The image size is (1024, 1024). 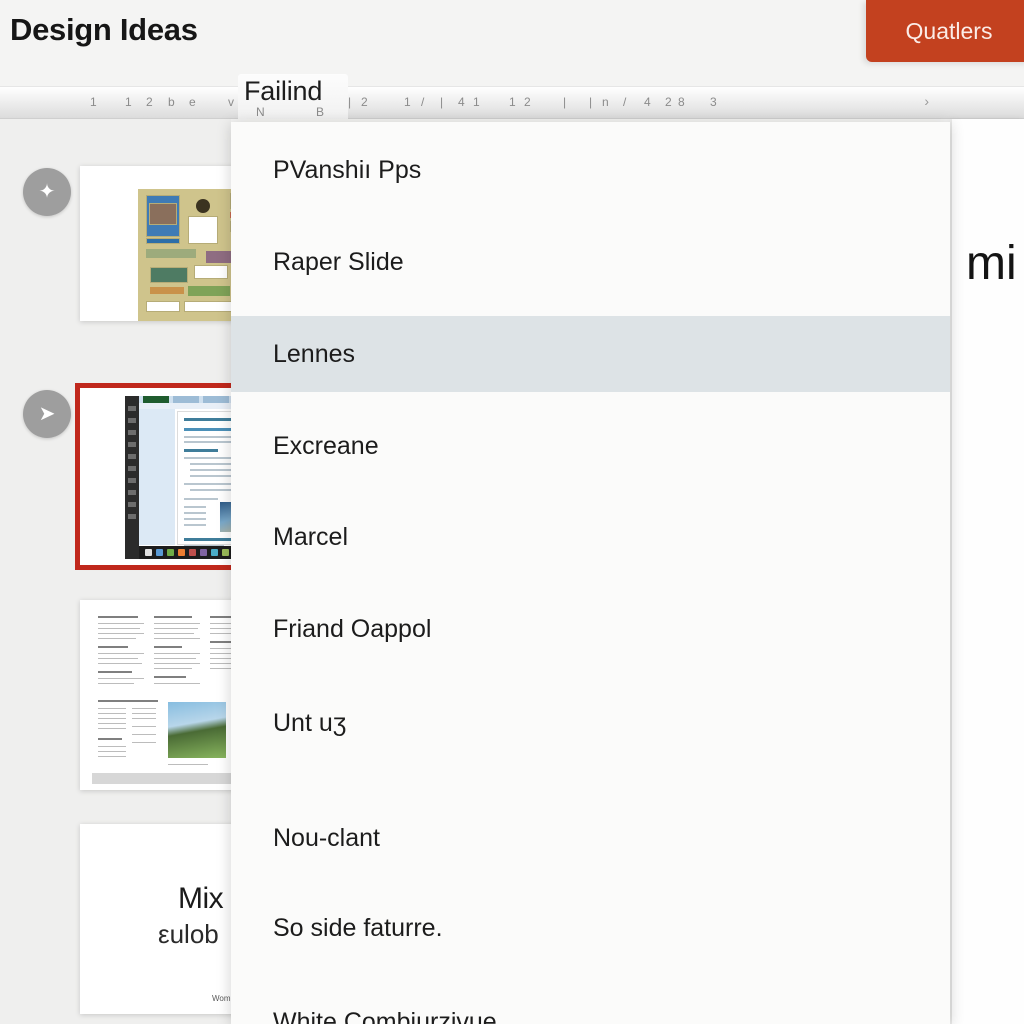 I want to click on title-slide-small-line-2: Wom, so click(x=221, y=998).